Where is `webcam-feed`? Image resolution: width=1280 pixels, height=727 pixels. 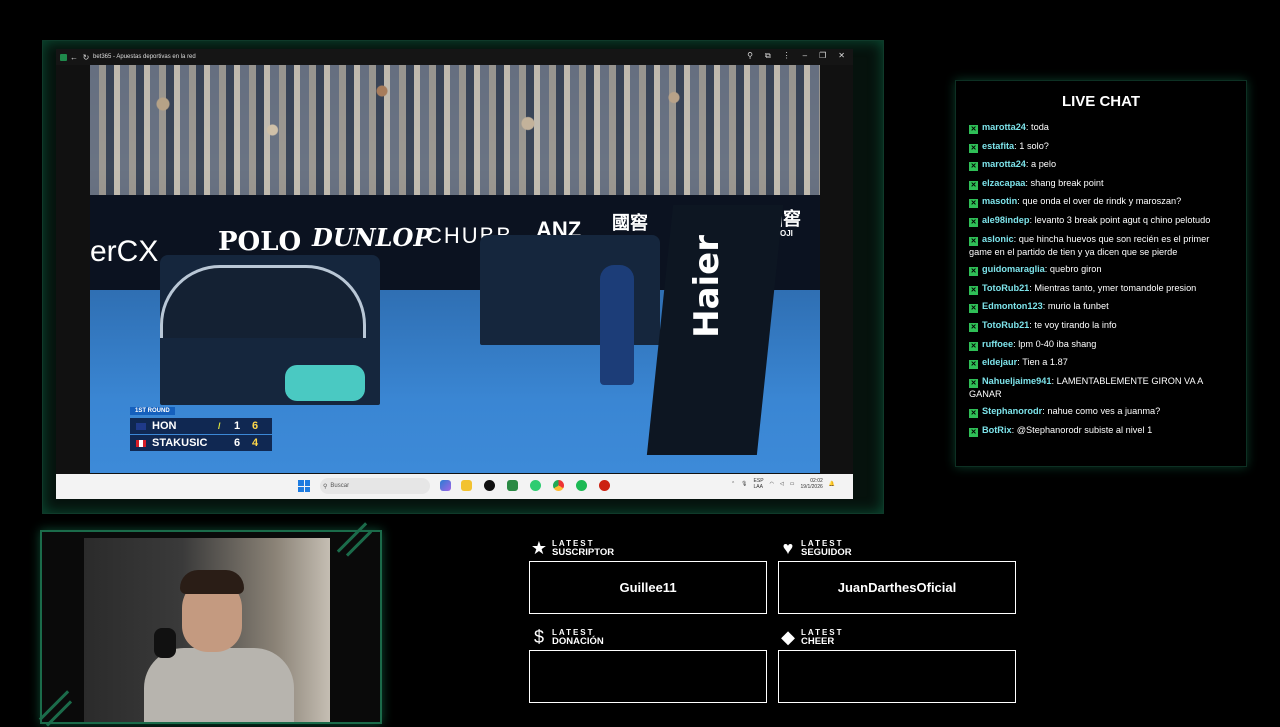 webcam-feed is located at coordinates (207, 630).